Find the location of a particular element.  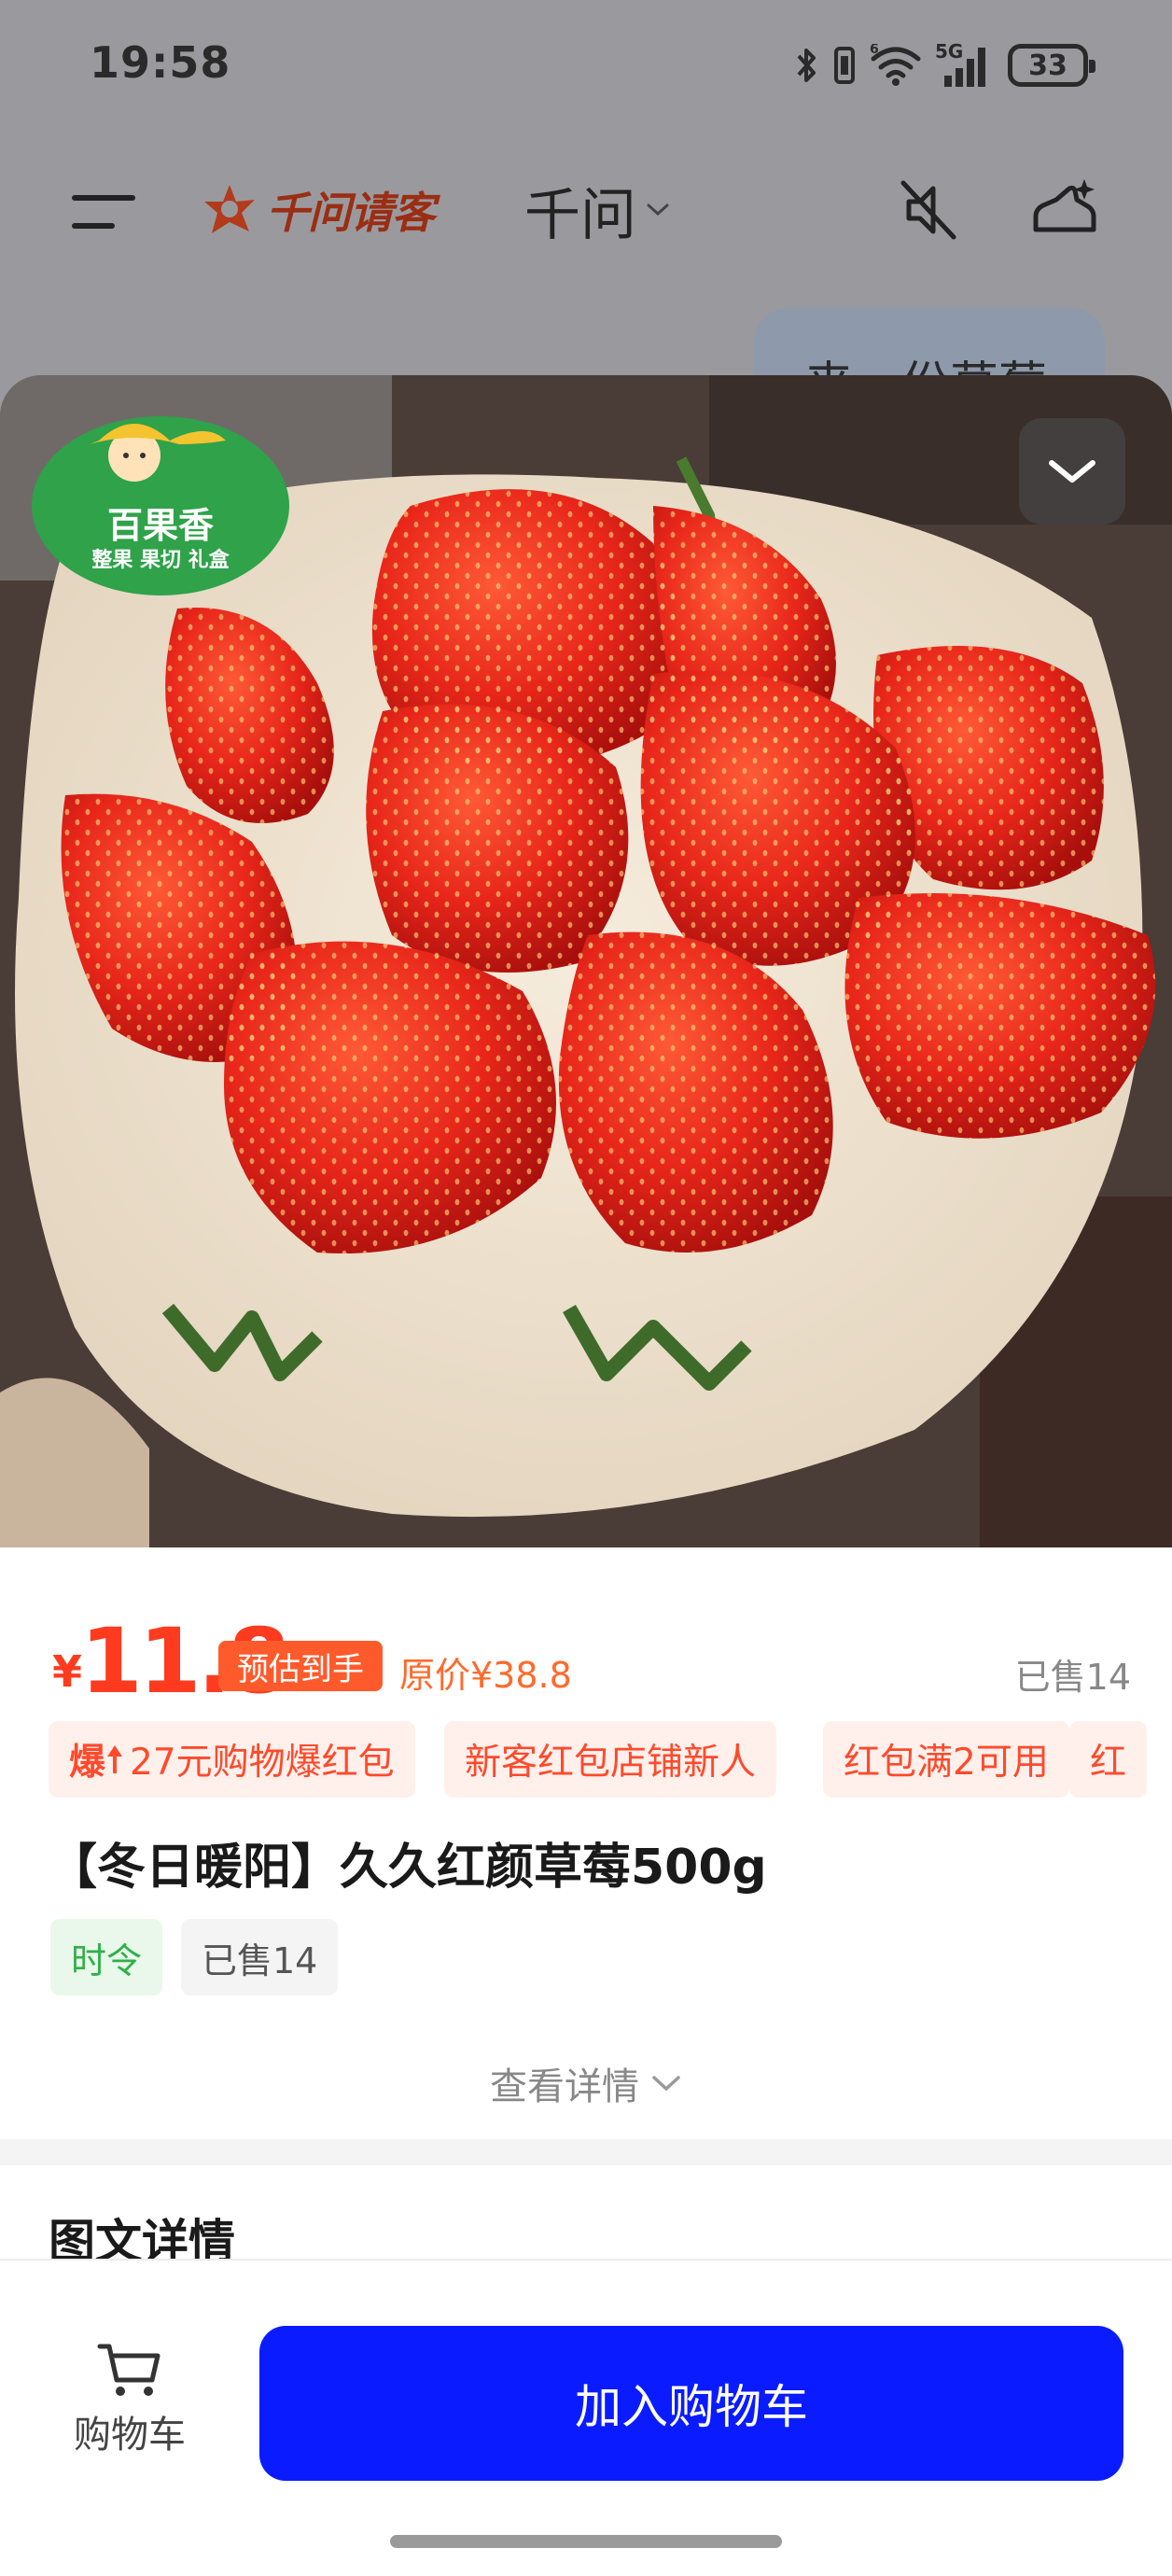

menu-icon is located at coordinates (103, 213).